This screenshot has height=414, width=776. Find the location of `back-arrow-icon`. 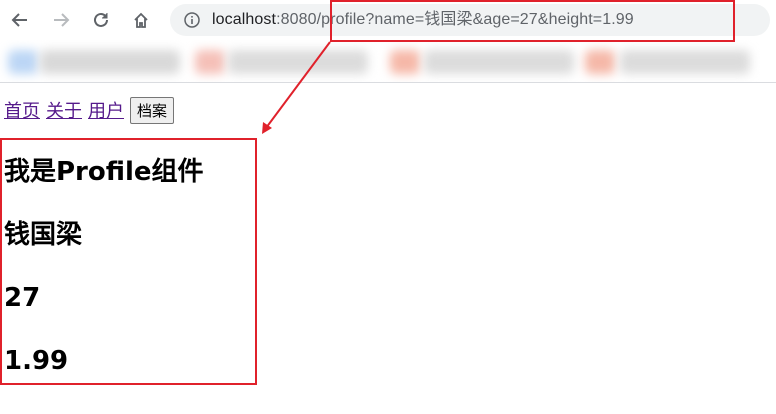

back-arrow-icon is located at coordinates (20, 20).